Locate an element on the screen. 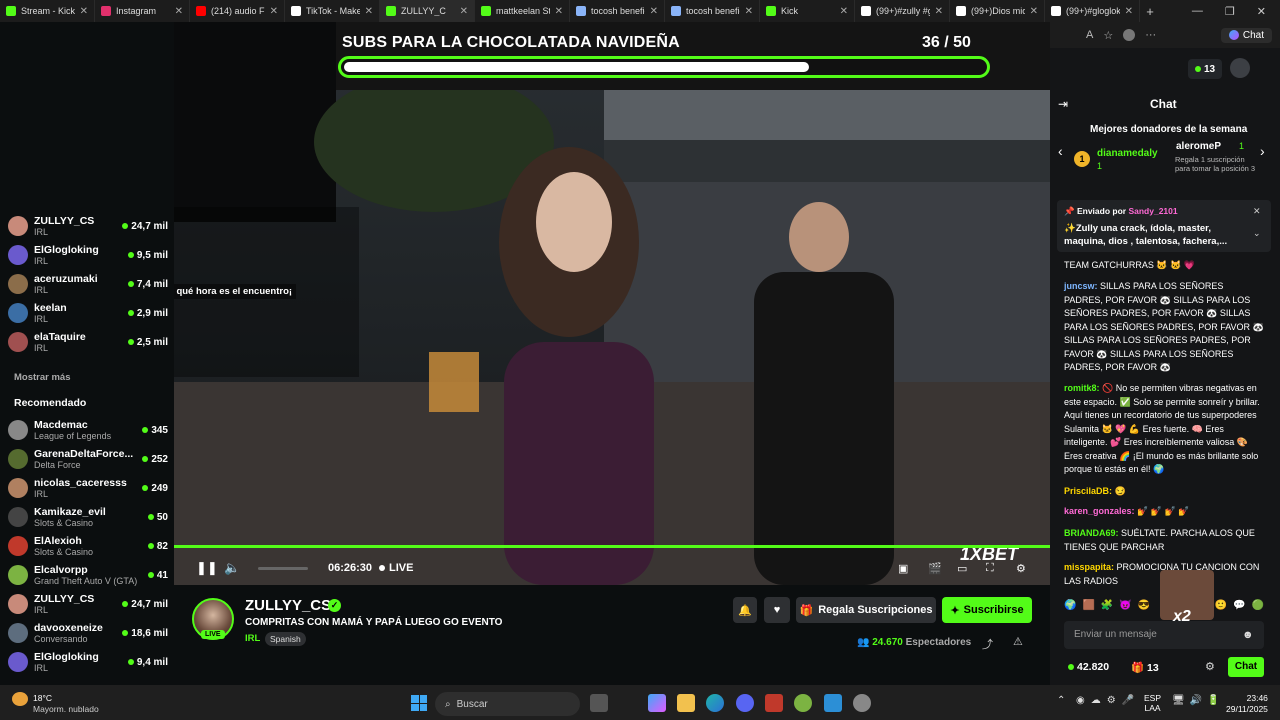  gifts-count: 🎁 13 is located at coordinates (1145, 667).